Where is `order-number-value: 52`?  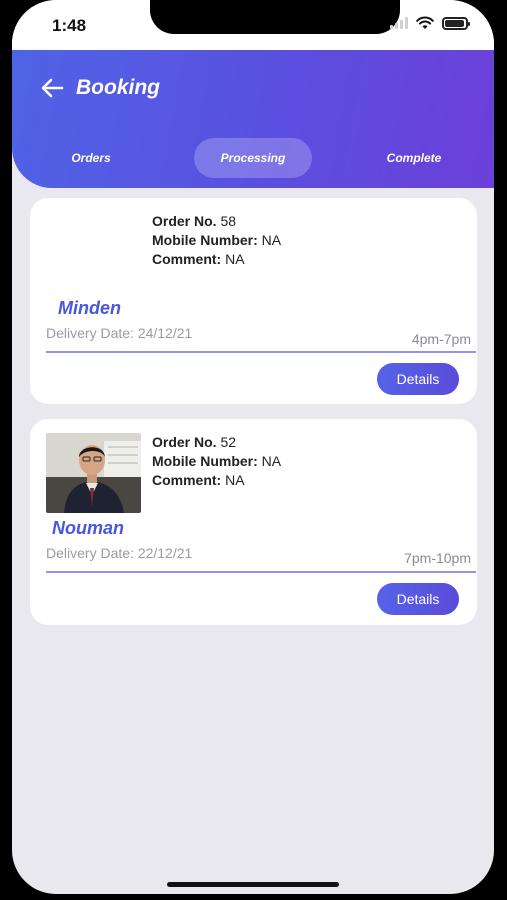
order-number-value: 52 is located at coordinates (228, 442).